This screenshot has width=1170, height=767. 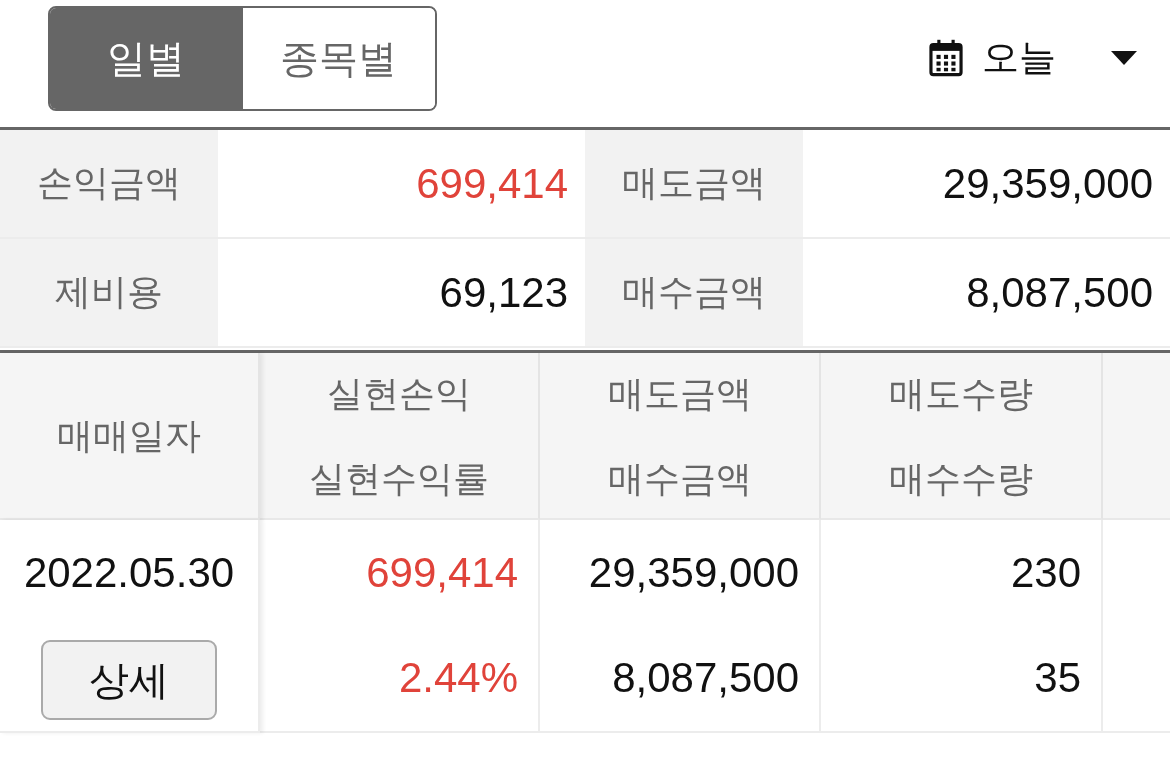 I want to click on summary-value: 8,087,500, so click(x=986, y=292).